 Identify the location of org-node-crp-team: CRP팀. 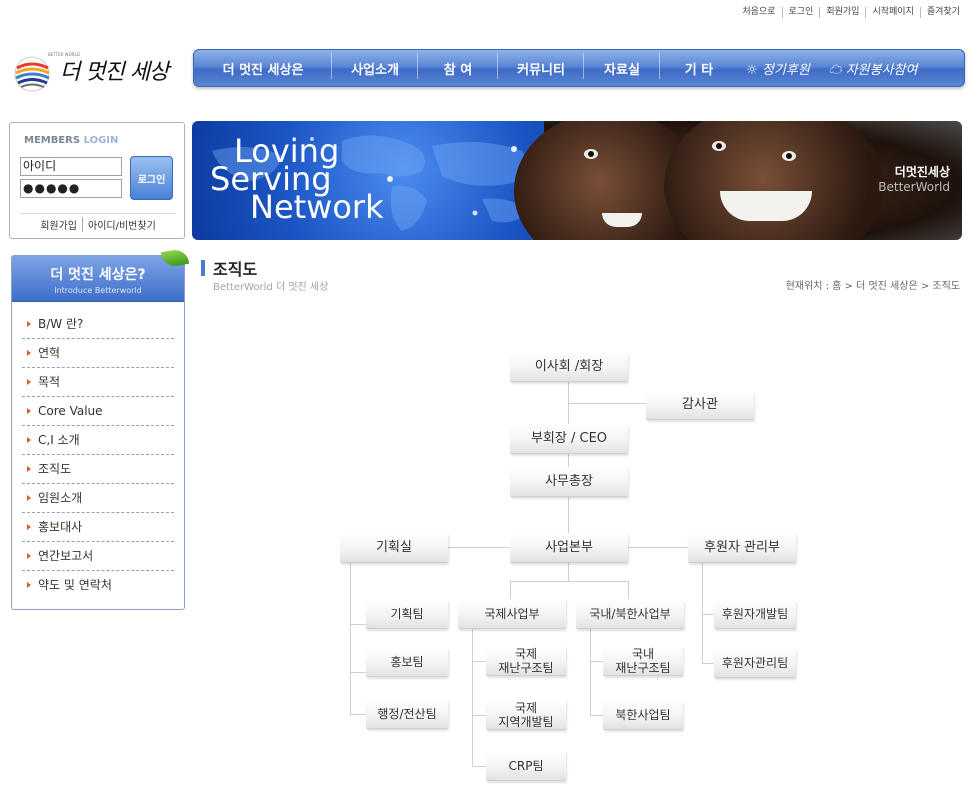
(526, 766).